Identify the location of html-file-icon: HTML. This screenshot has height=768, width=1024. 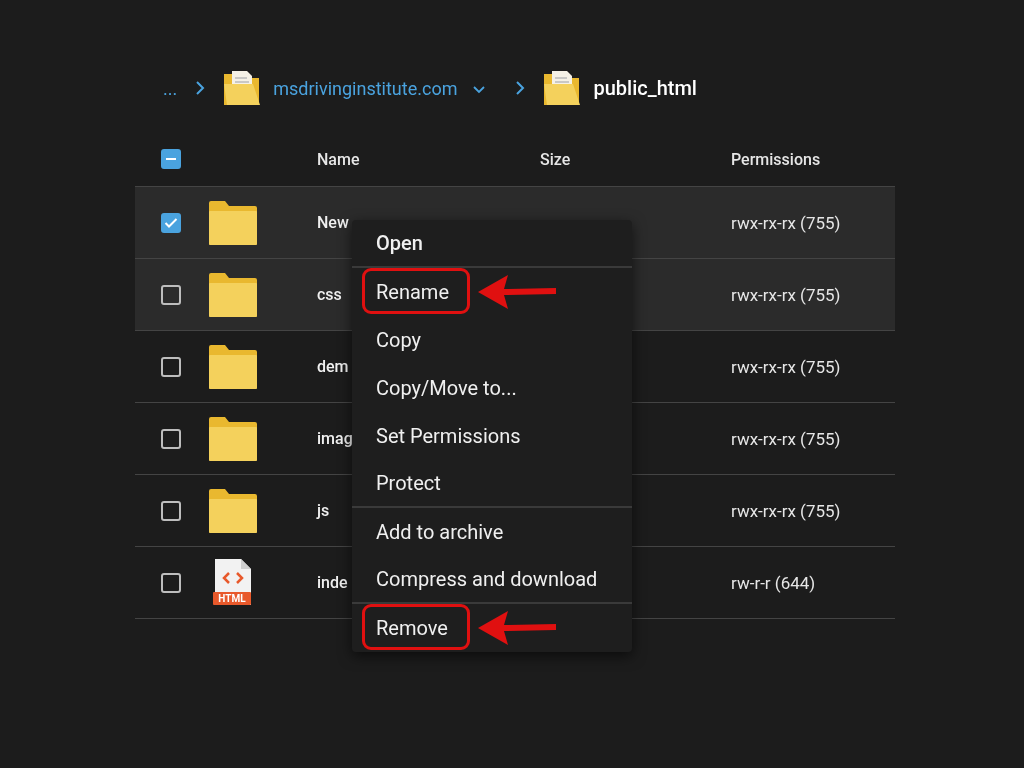
(233, 582).